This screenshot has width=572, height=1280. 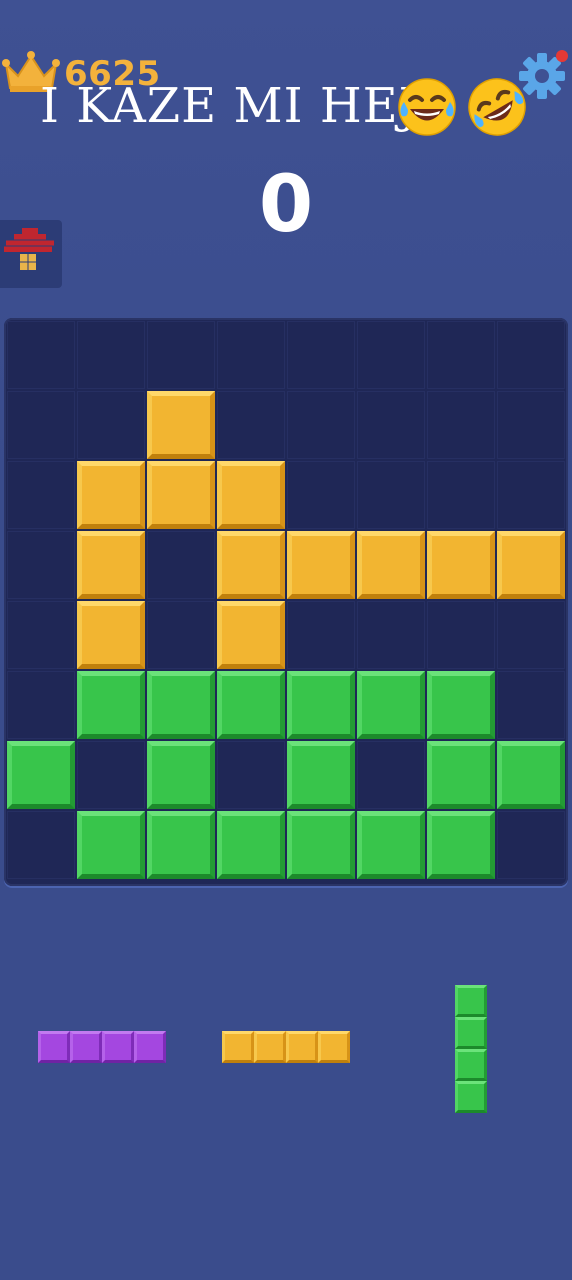 What do you see at coordinates (229, 106) in the screenshot?
I see `overlay-caption: I KAZE MI HEJ` at bounding box center [229, 106].